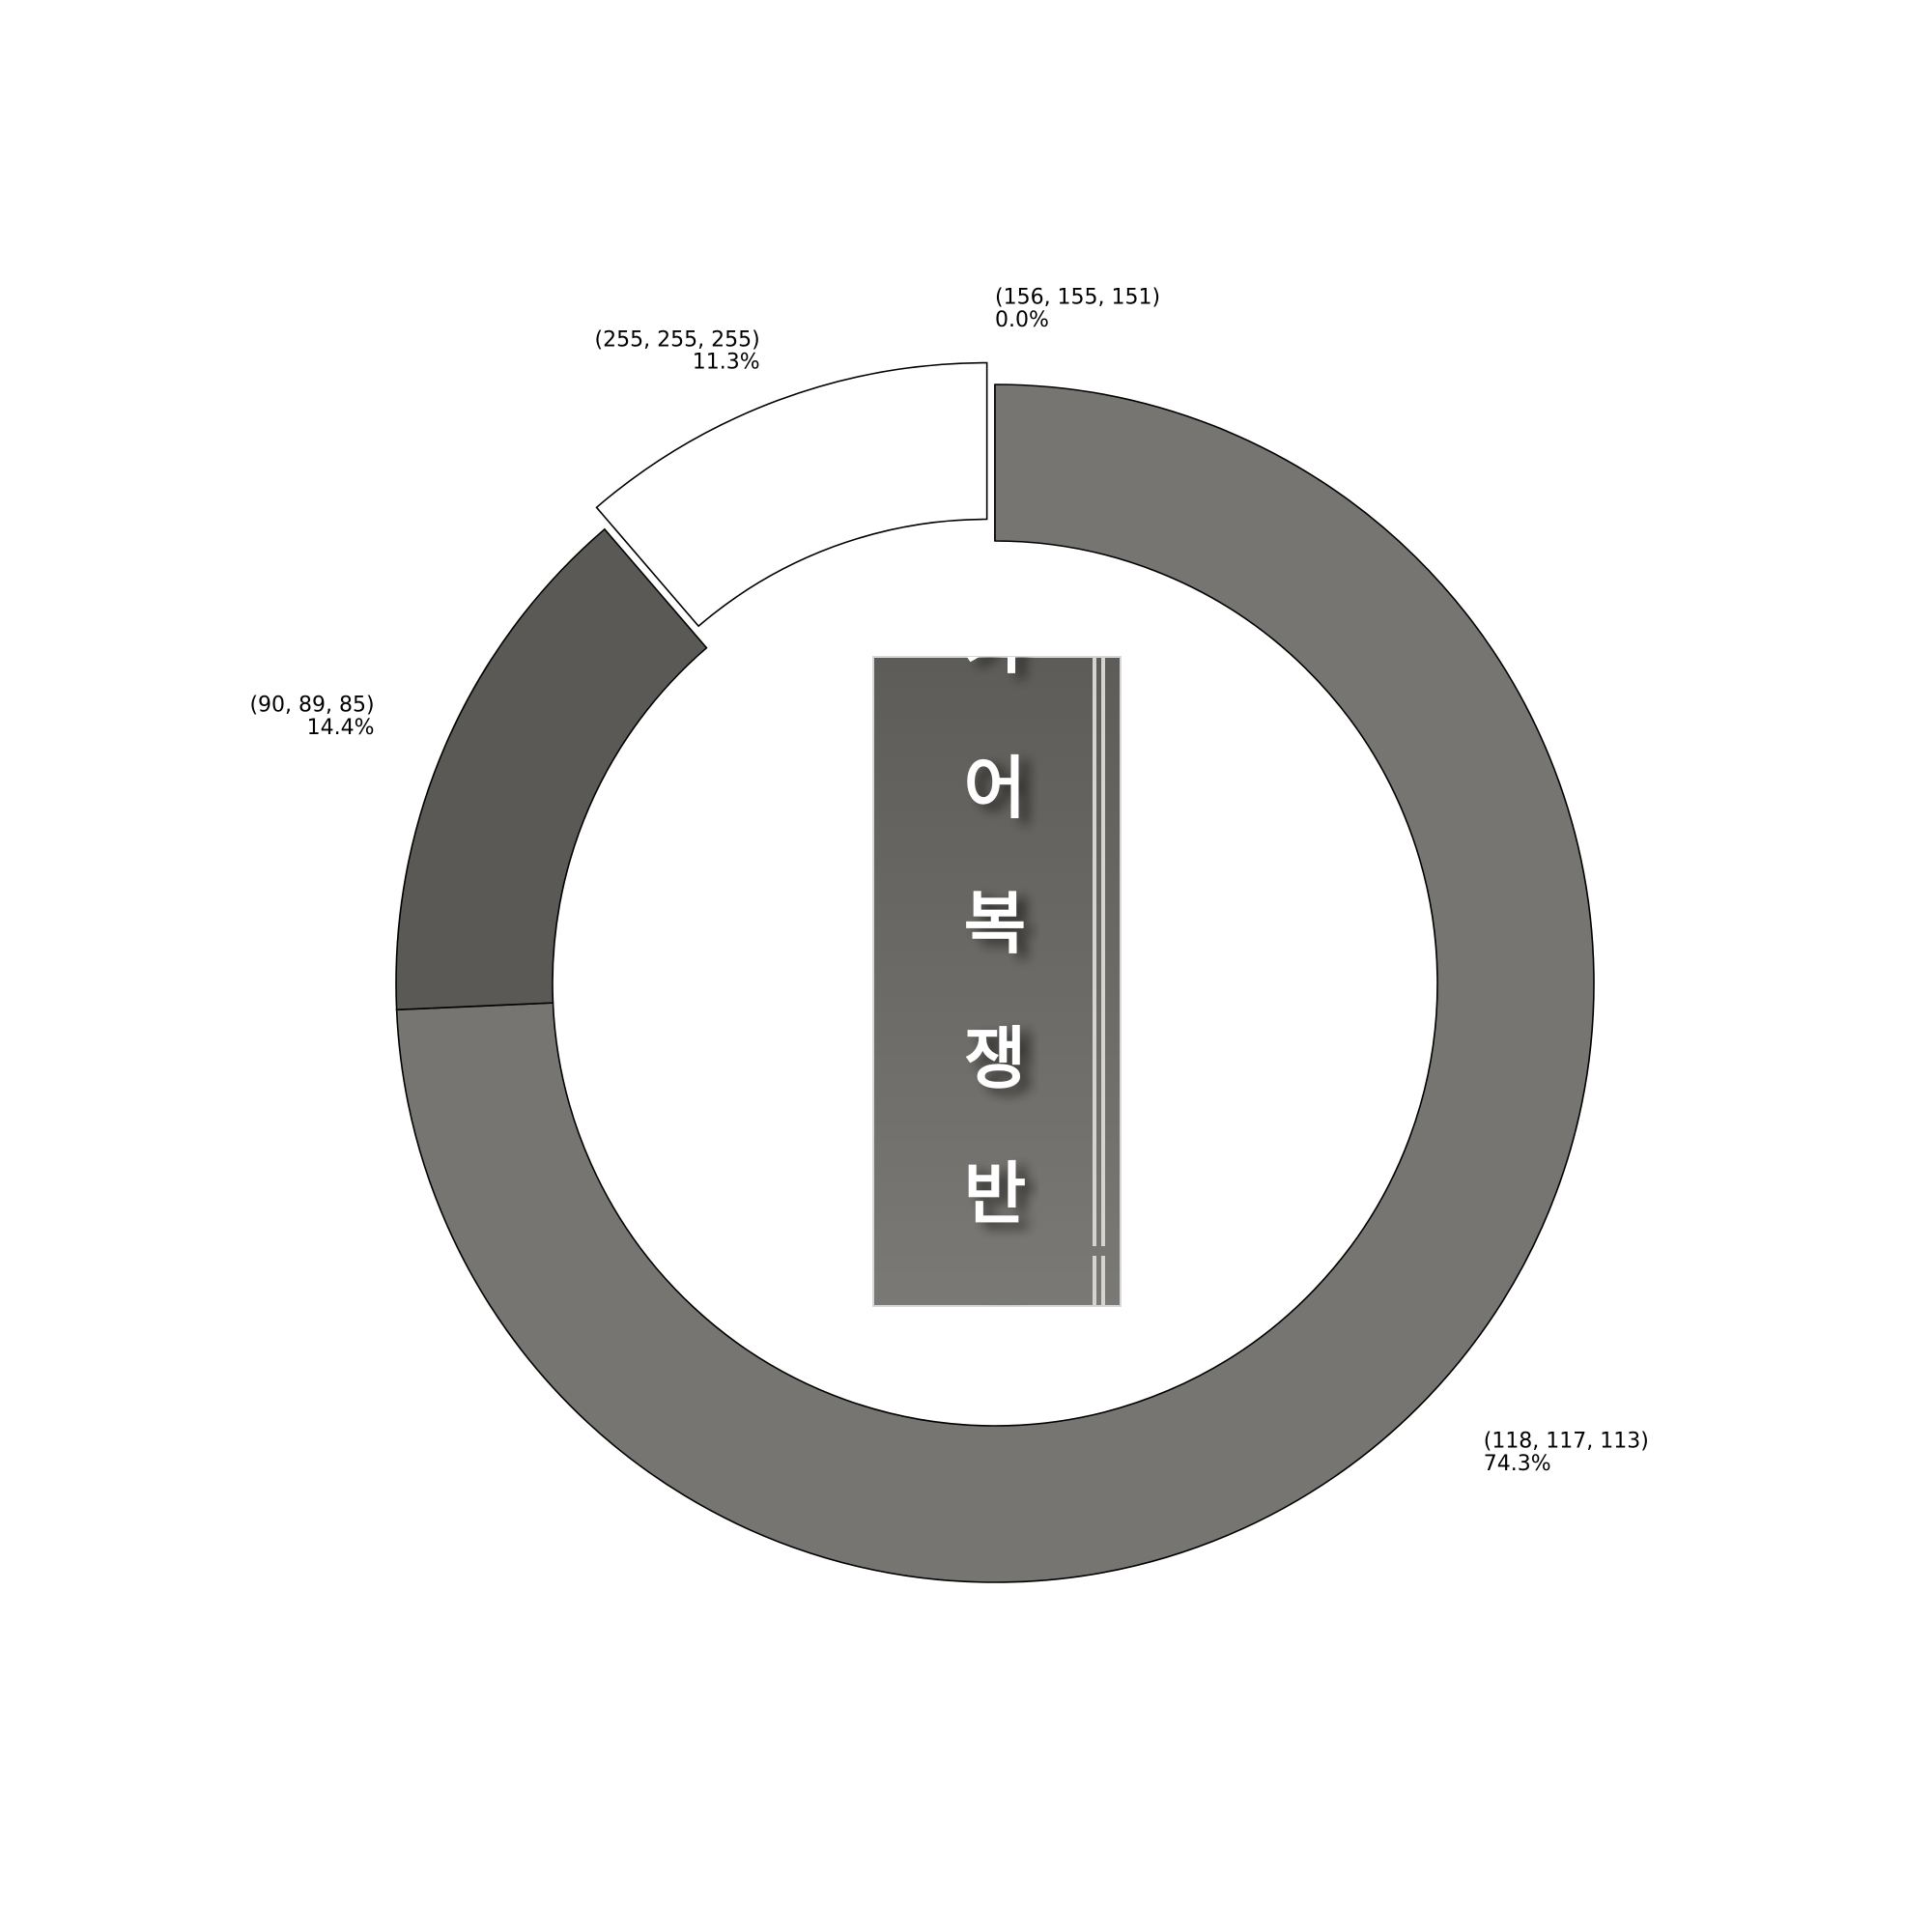 This screenshot has height=1932, width=1932. What do you see at coordinates (1566, 1442) in the screenshot?
I see `slice-label-name: (118, 117, 113)` at bounding box center [1566, 1442].